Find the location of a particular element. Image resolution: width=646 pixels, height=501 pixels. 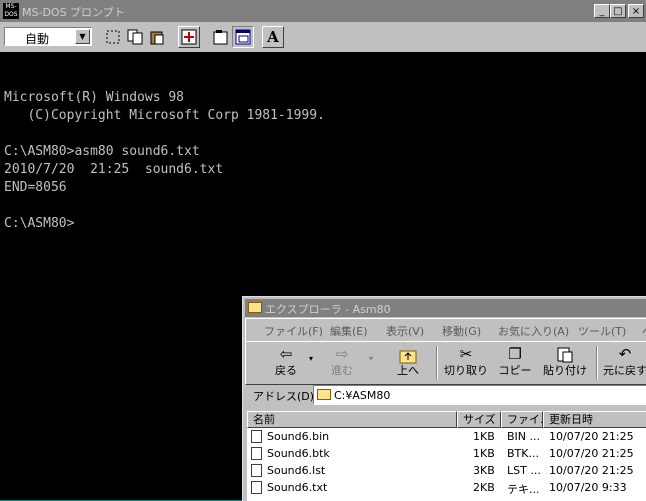

mark-icon is located at coordinates (113, 37).